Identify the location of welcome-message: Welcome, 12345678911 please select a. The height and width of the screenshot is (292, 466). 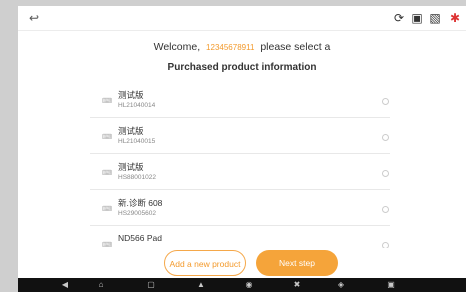
(242, 47).